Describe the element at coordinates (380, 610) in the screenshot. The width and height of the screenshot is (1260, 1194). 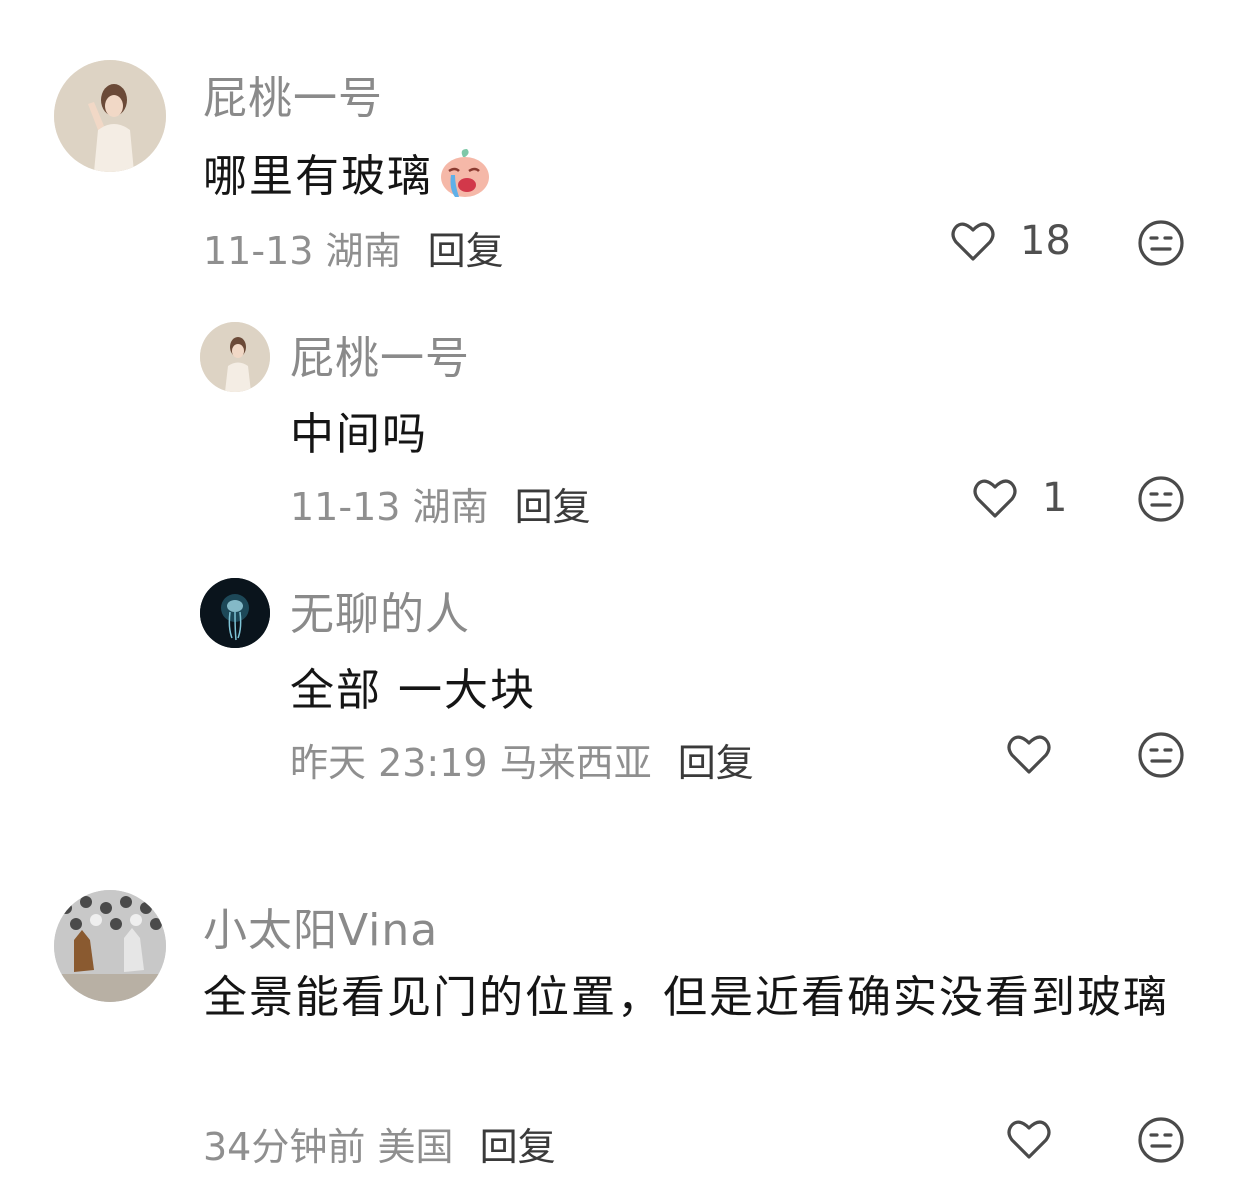
I see `comment-author: 无聊的人` at that location.